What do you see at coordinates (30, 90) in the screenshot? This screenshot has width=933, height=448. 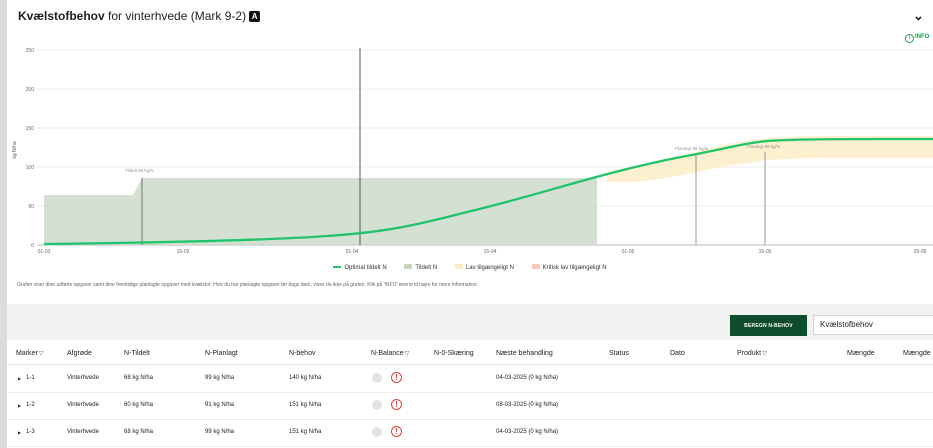 I see `y-tick-label: 200` at bounding box center [30, 90].